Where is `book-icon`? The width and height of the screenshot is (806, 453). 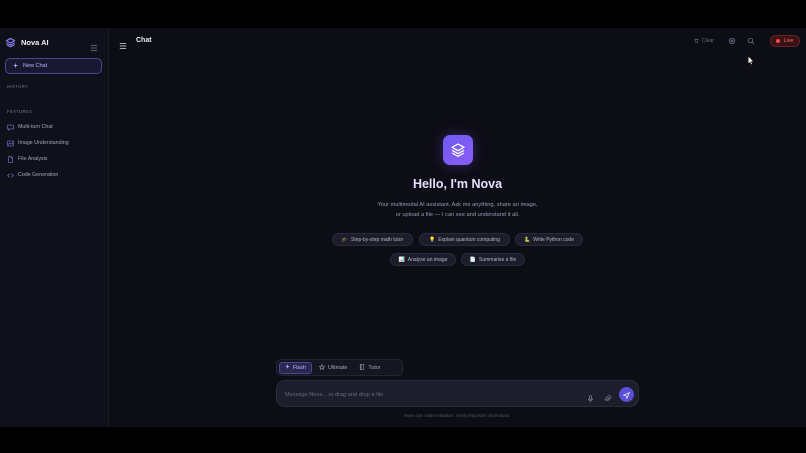 book-icon is located at coordinates (362, 367).